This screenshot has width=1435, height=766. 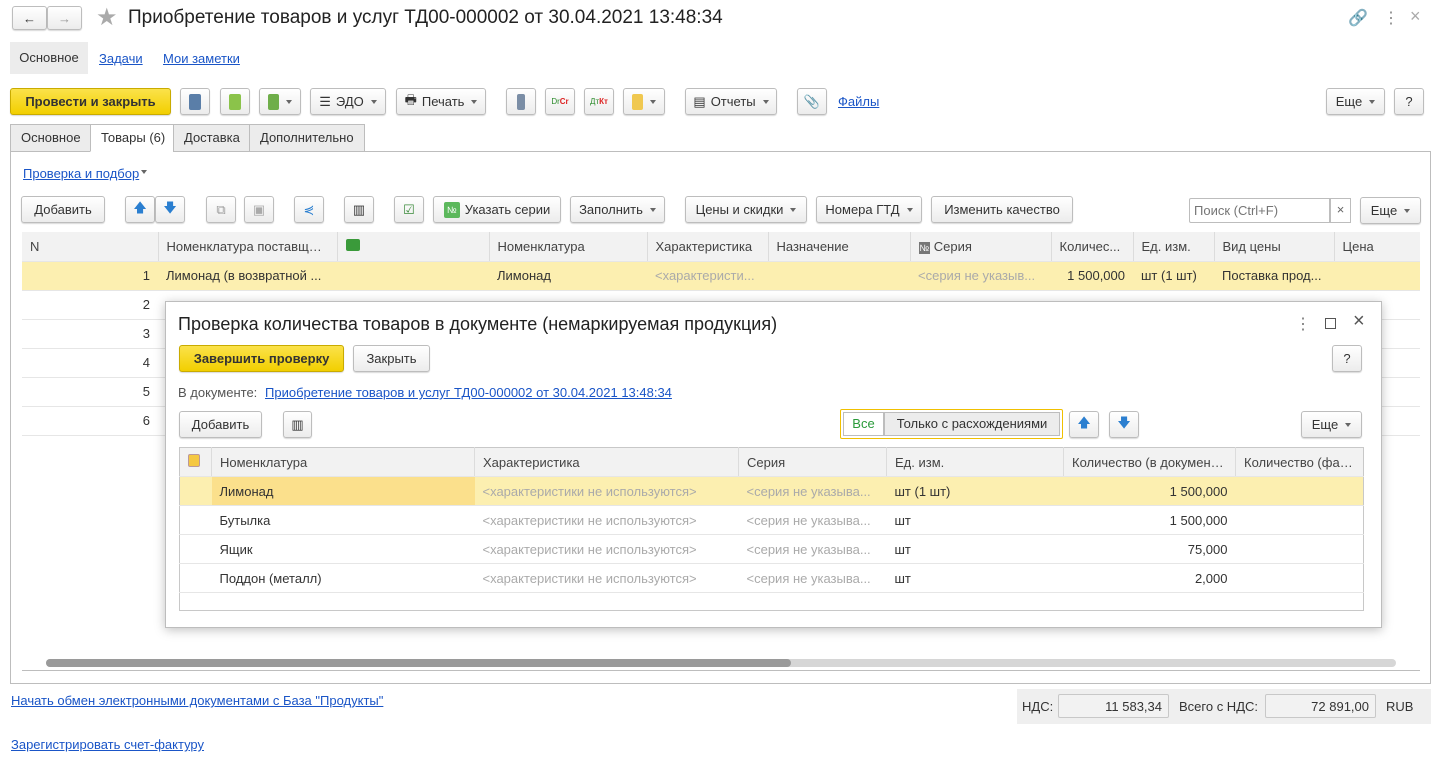 I want to click on post-and-close-button: Провести и закрыть, so click(x=90, y=101).